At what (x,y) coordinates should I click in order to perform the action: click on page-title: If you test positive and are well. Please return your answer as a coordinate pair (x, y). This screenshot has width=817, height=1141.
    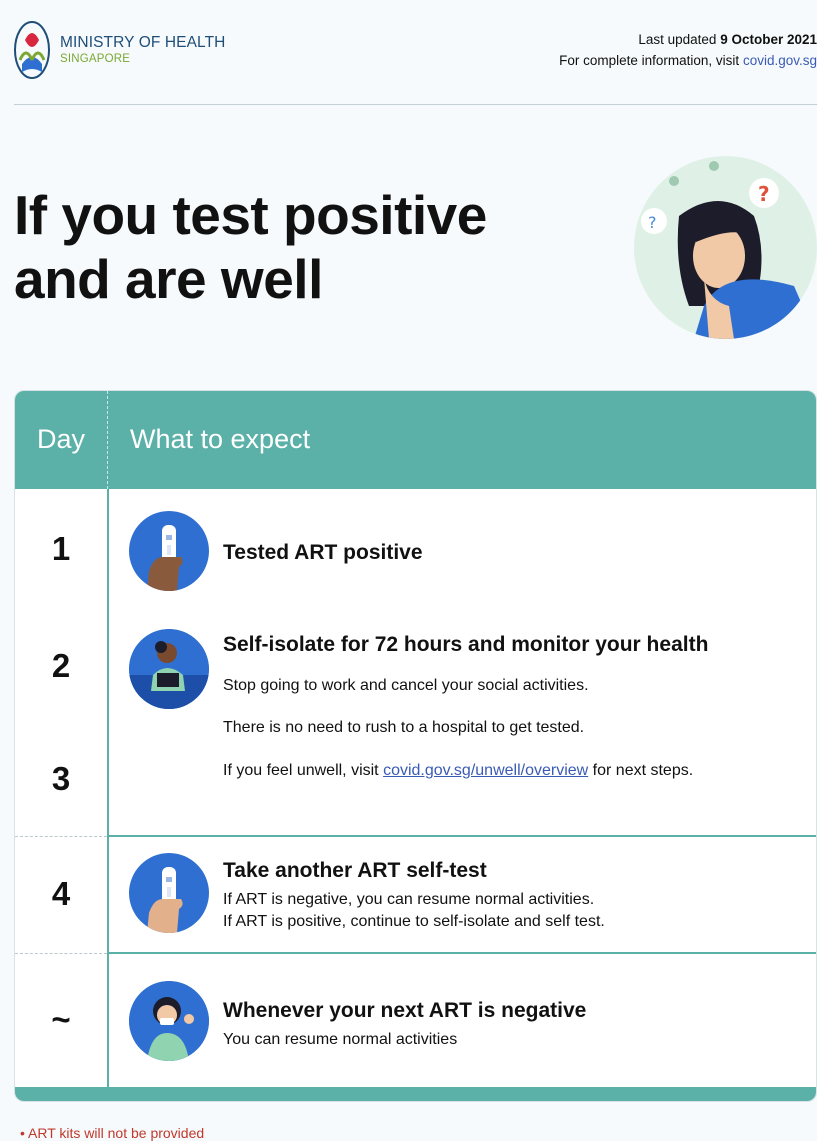
    Looking at the image, I should click on (250, 247).